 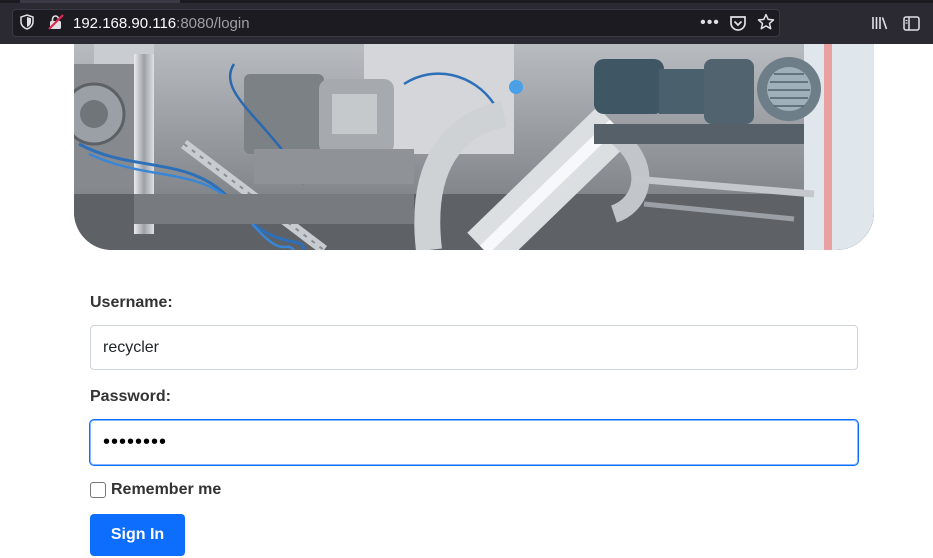 What do you see at coordinates (56, 22) in the screenshot?
I see `insecure-lock-icon` at bounding box center [56, 22].